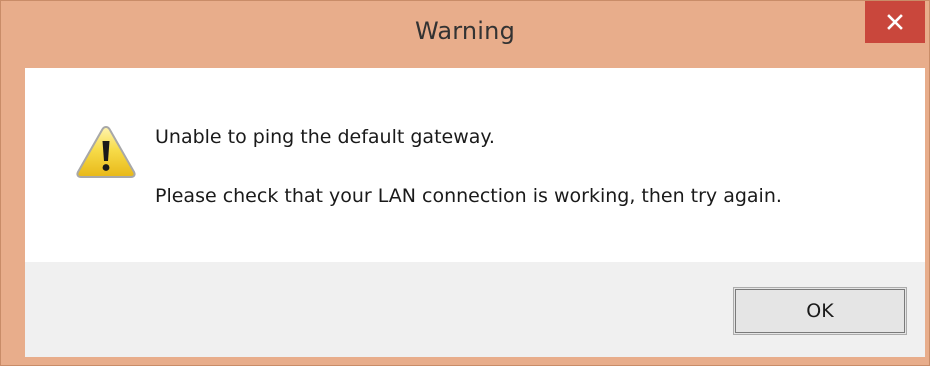 The height and width of the screenshot is (366, 930). What do you see at coordinates (465, 31) in the screenshot?
I see `dialog-title: Warning` at bounding box center [465, 31].